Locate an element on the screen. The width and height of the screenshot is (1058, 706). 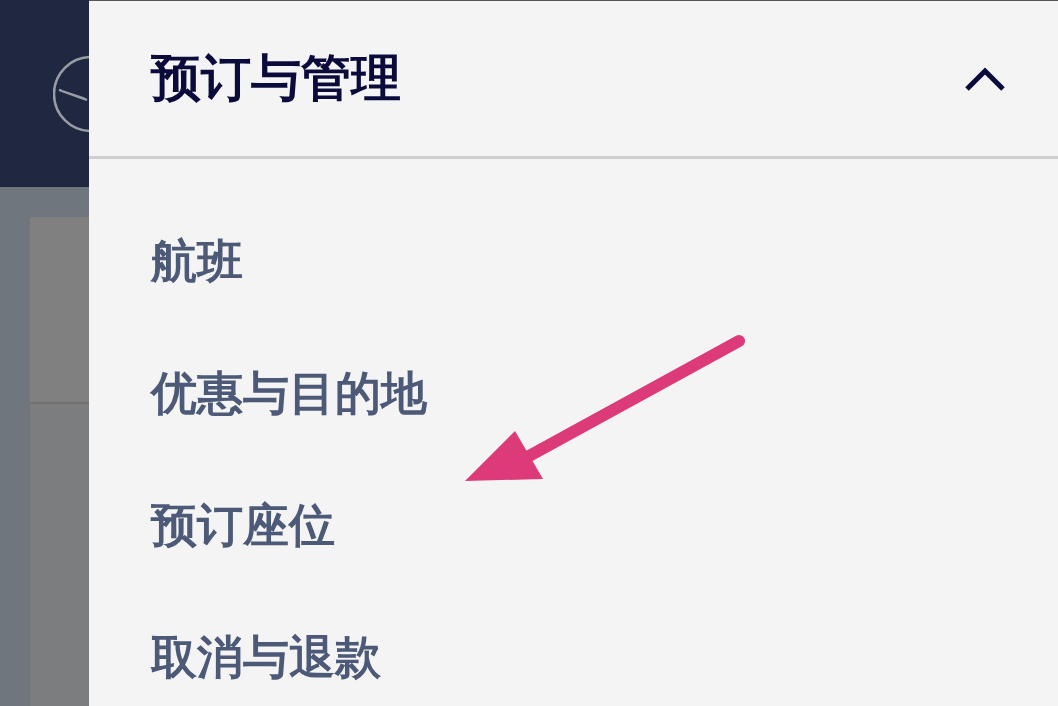
menu-item: 取消与退款 is located at coordinates (266, 657).